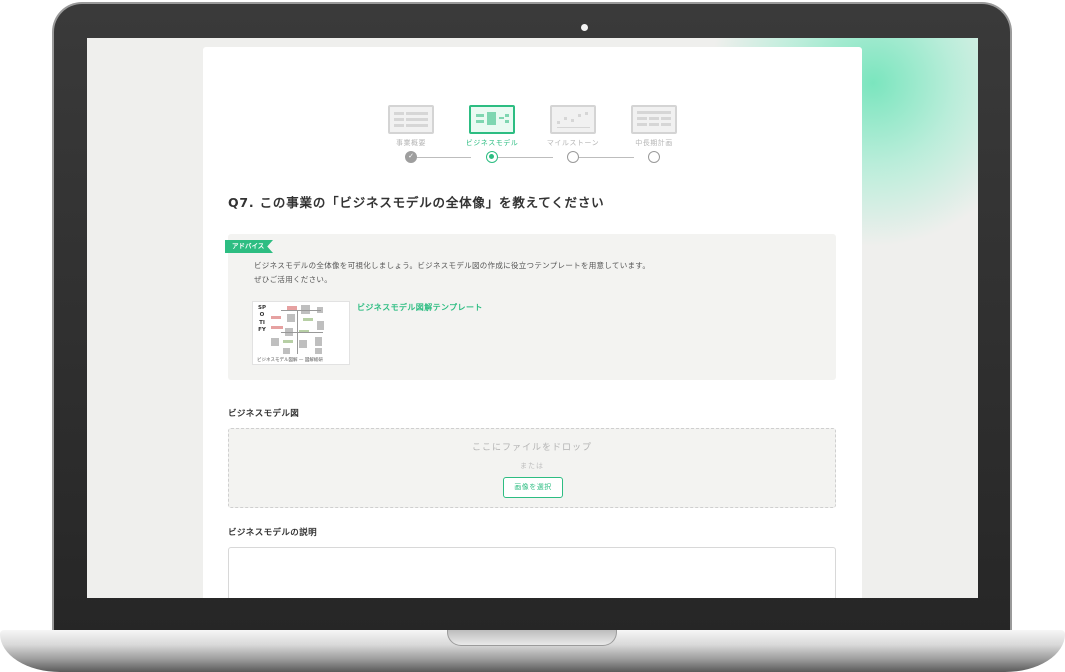 The width and height of the screenshot is (1065, 672). What do you see at coordinates (573, 143) in the screenshot?
I see `step-label: マイルストーン` at bounding box center [573, 143].